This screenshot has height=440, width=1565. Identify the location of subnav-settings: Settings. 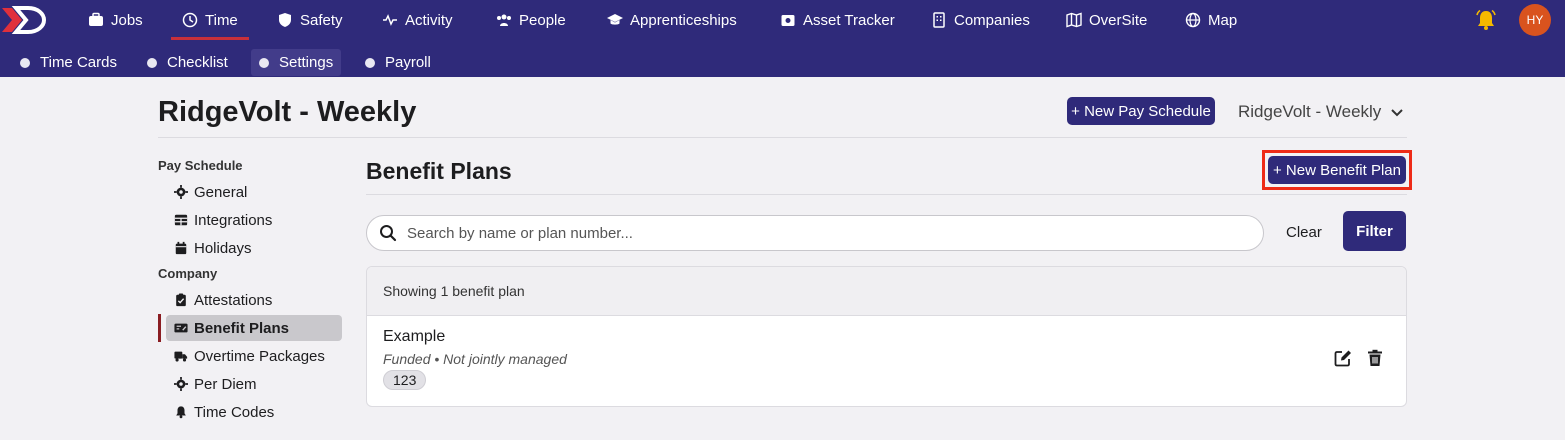
(296, 62).